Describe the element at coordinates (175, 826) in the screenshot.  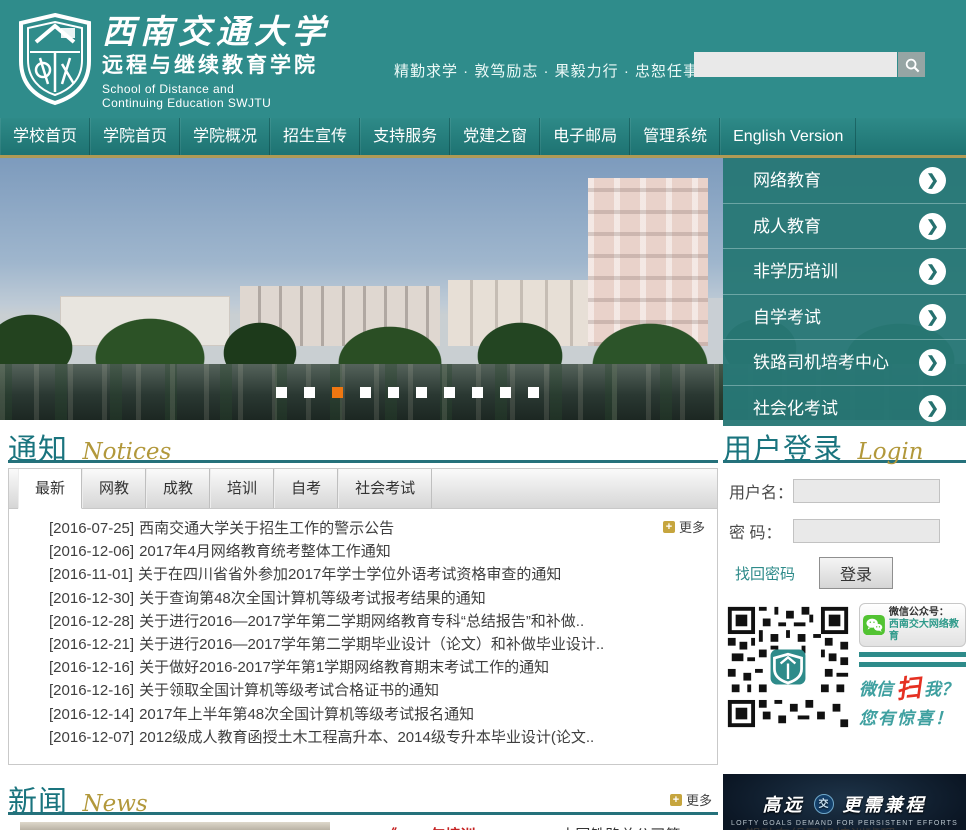
I see `news-thumbnail` at that location.